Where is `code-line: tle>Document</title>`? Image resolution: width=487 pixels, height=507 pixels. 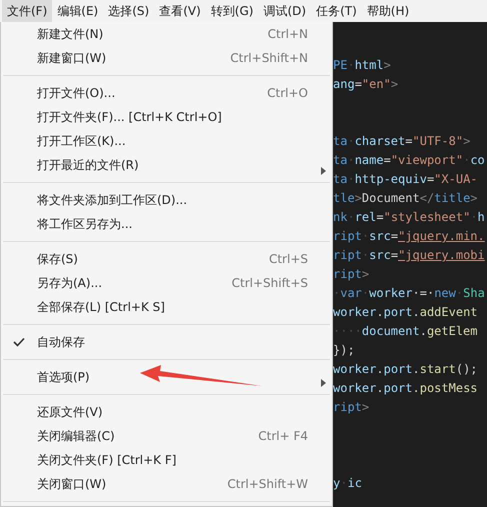
code-line: tle>Document</title> is located at coordinates (405, 198).